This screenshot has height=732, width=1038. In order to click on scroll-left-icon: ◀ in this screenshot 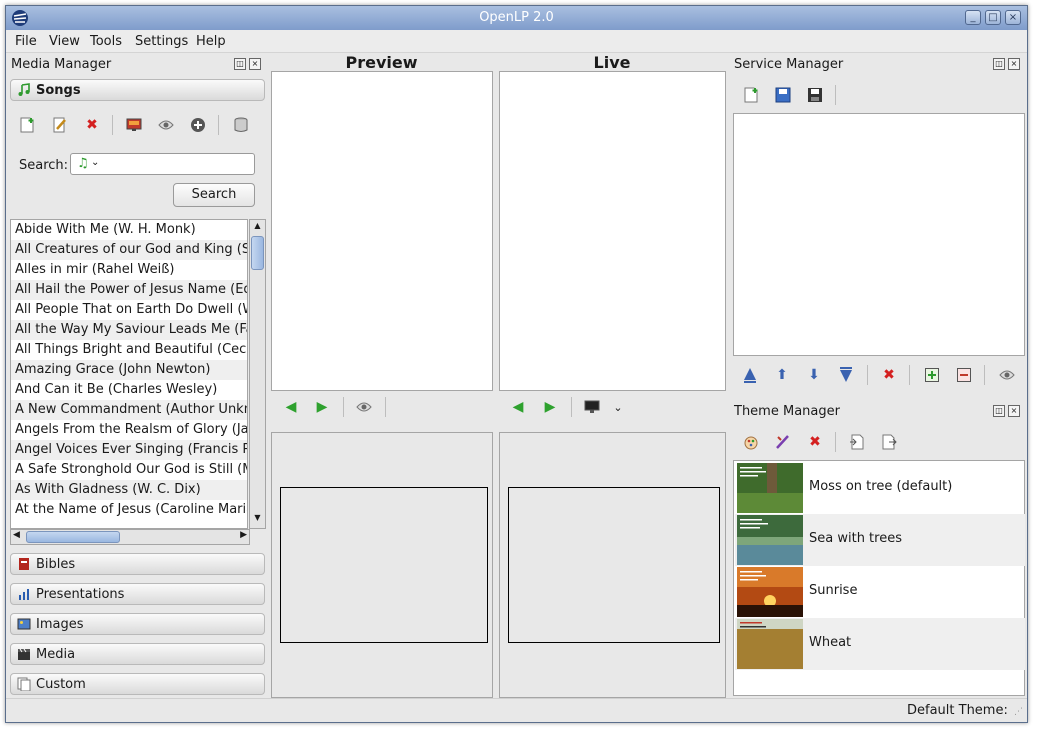, I will do `click(16, 535)`.